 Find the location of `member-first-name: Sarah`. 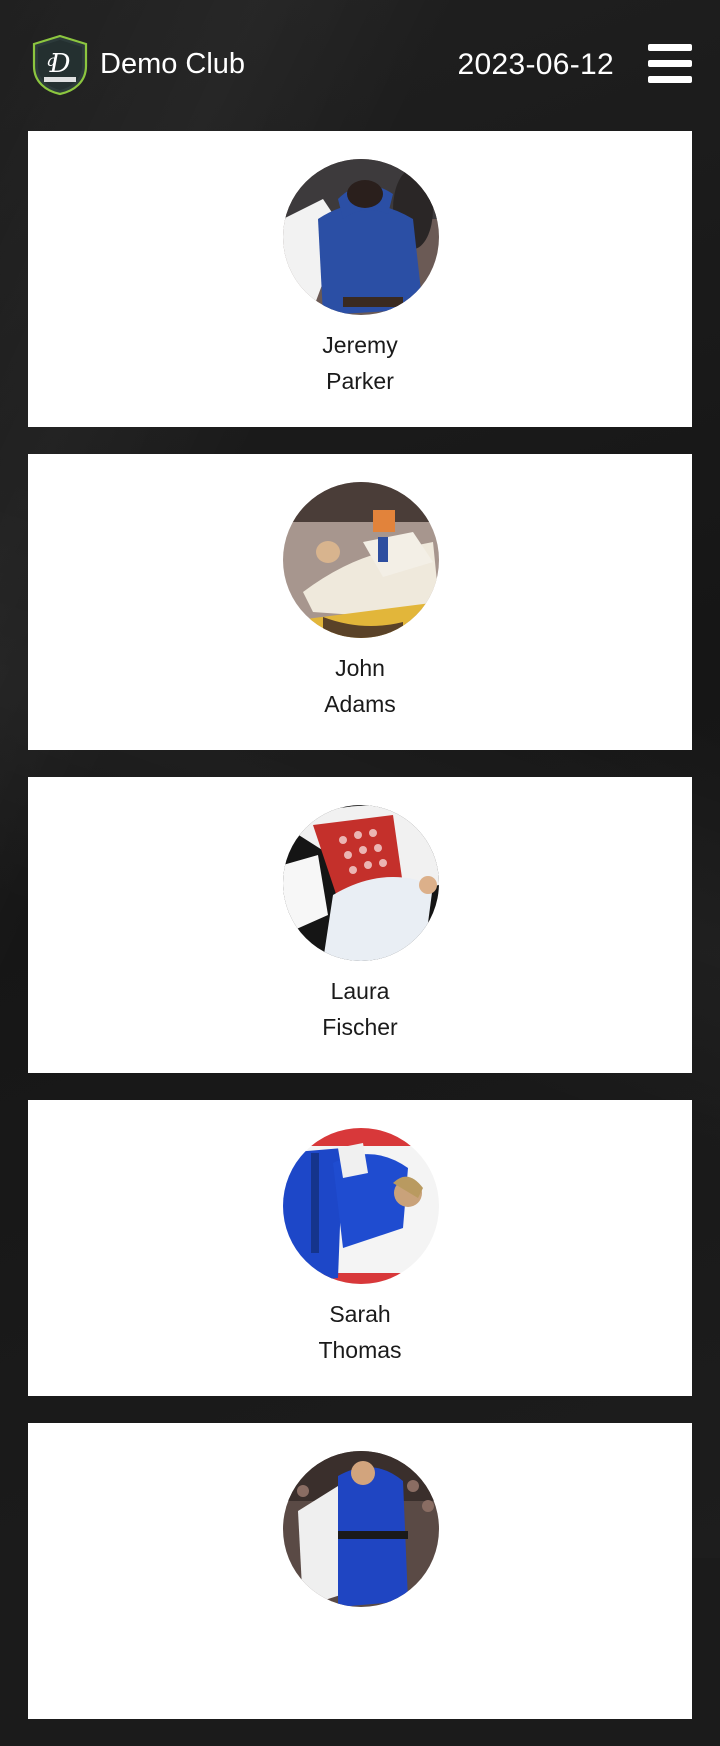

member-first-name: Sarah is located at coordinates (360, 1314).